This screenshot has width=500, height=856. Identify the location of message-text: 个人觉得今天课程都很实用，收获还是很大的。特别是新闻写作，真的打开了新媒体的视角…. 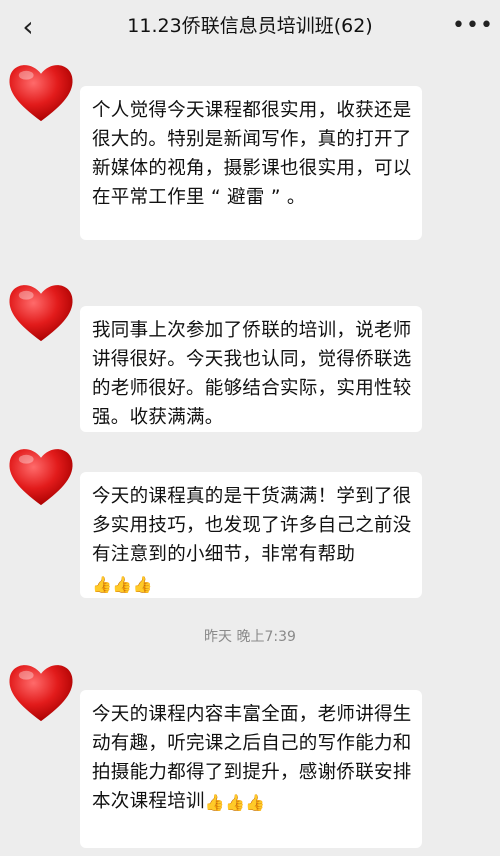
(252, 154).